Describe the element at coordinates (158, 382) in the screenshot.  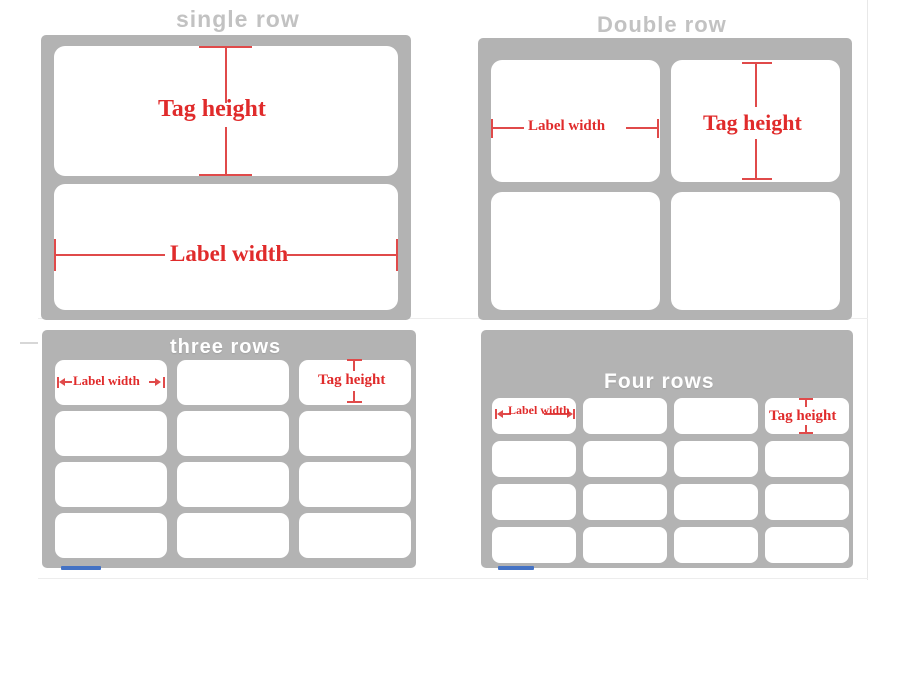
I see `label-width-arrow-right-icon` at that location.